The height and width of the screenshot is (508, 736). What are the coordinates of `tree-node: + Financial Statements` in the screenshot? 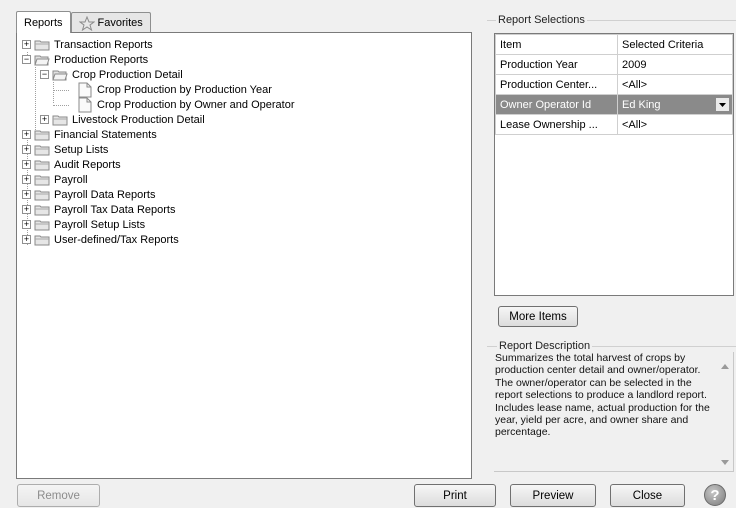 It's located at (89, 134).